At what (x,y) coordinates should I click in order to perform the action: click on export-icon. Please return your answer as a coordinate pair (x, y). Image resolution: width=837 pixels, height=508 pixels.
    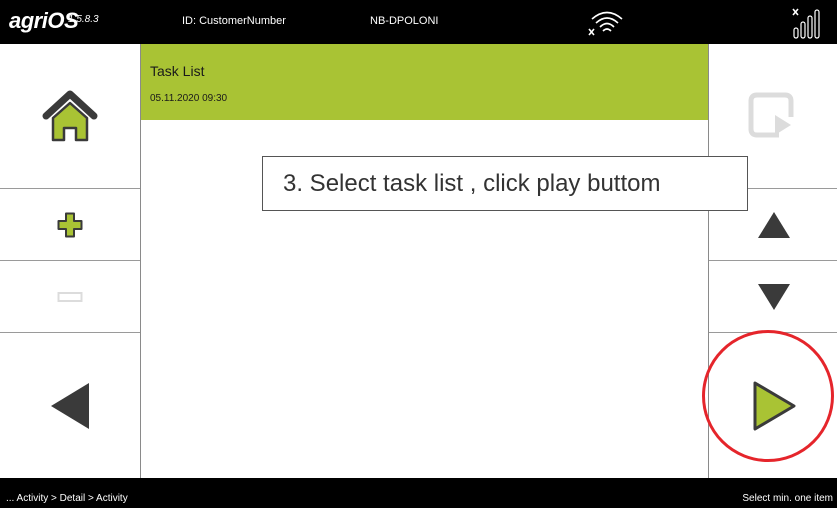
    Looking at the image, I should click on (770, 115).